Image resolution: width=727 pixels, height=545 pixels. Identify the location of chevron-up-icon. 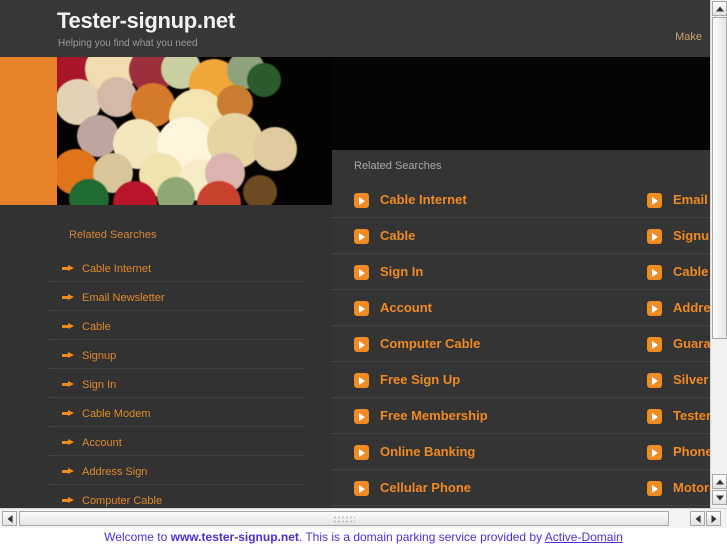
(719, 481).